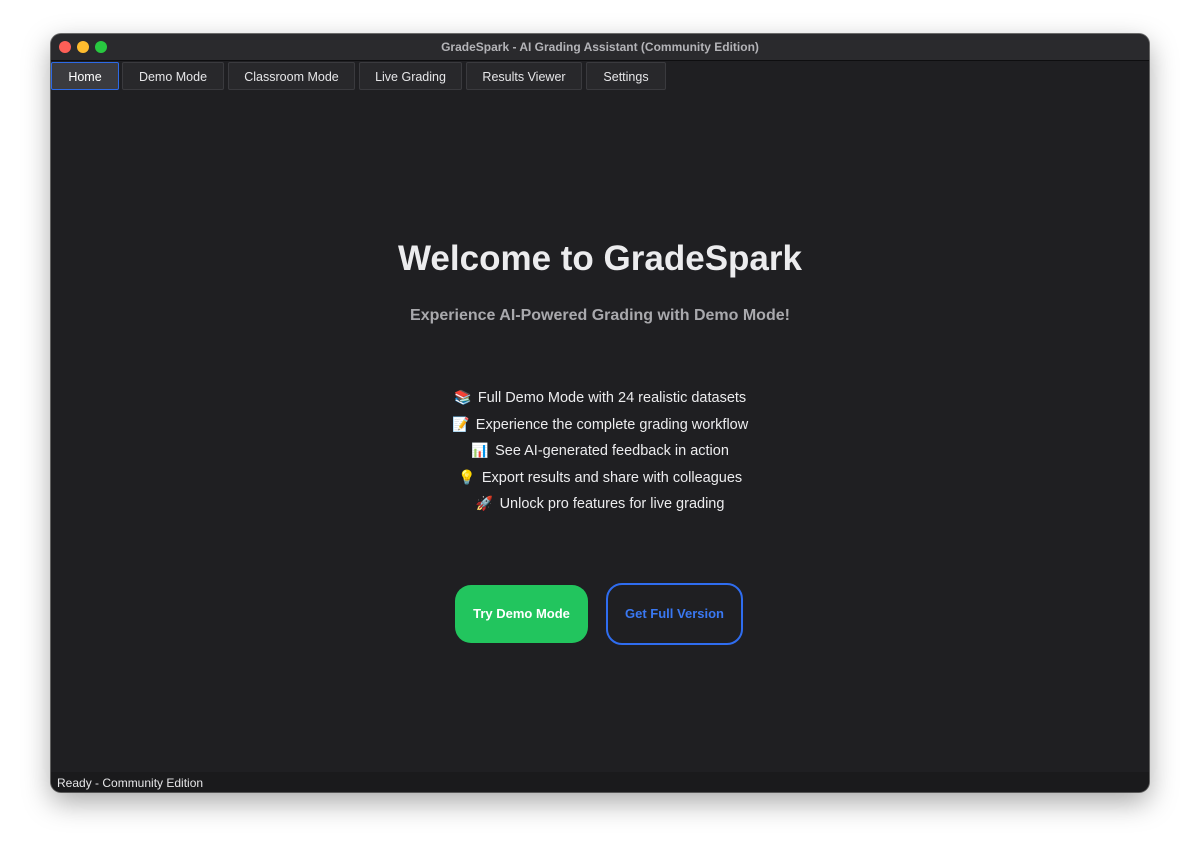 The height and width of the screenshot is (860, 1200). I want to click on feature-text: Experience the complete grading workflow, so click(612, 424).